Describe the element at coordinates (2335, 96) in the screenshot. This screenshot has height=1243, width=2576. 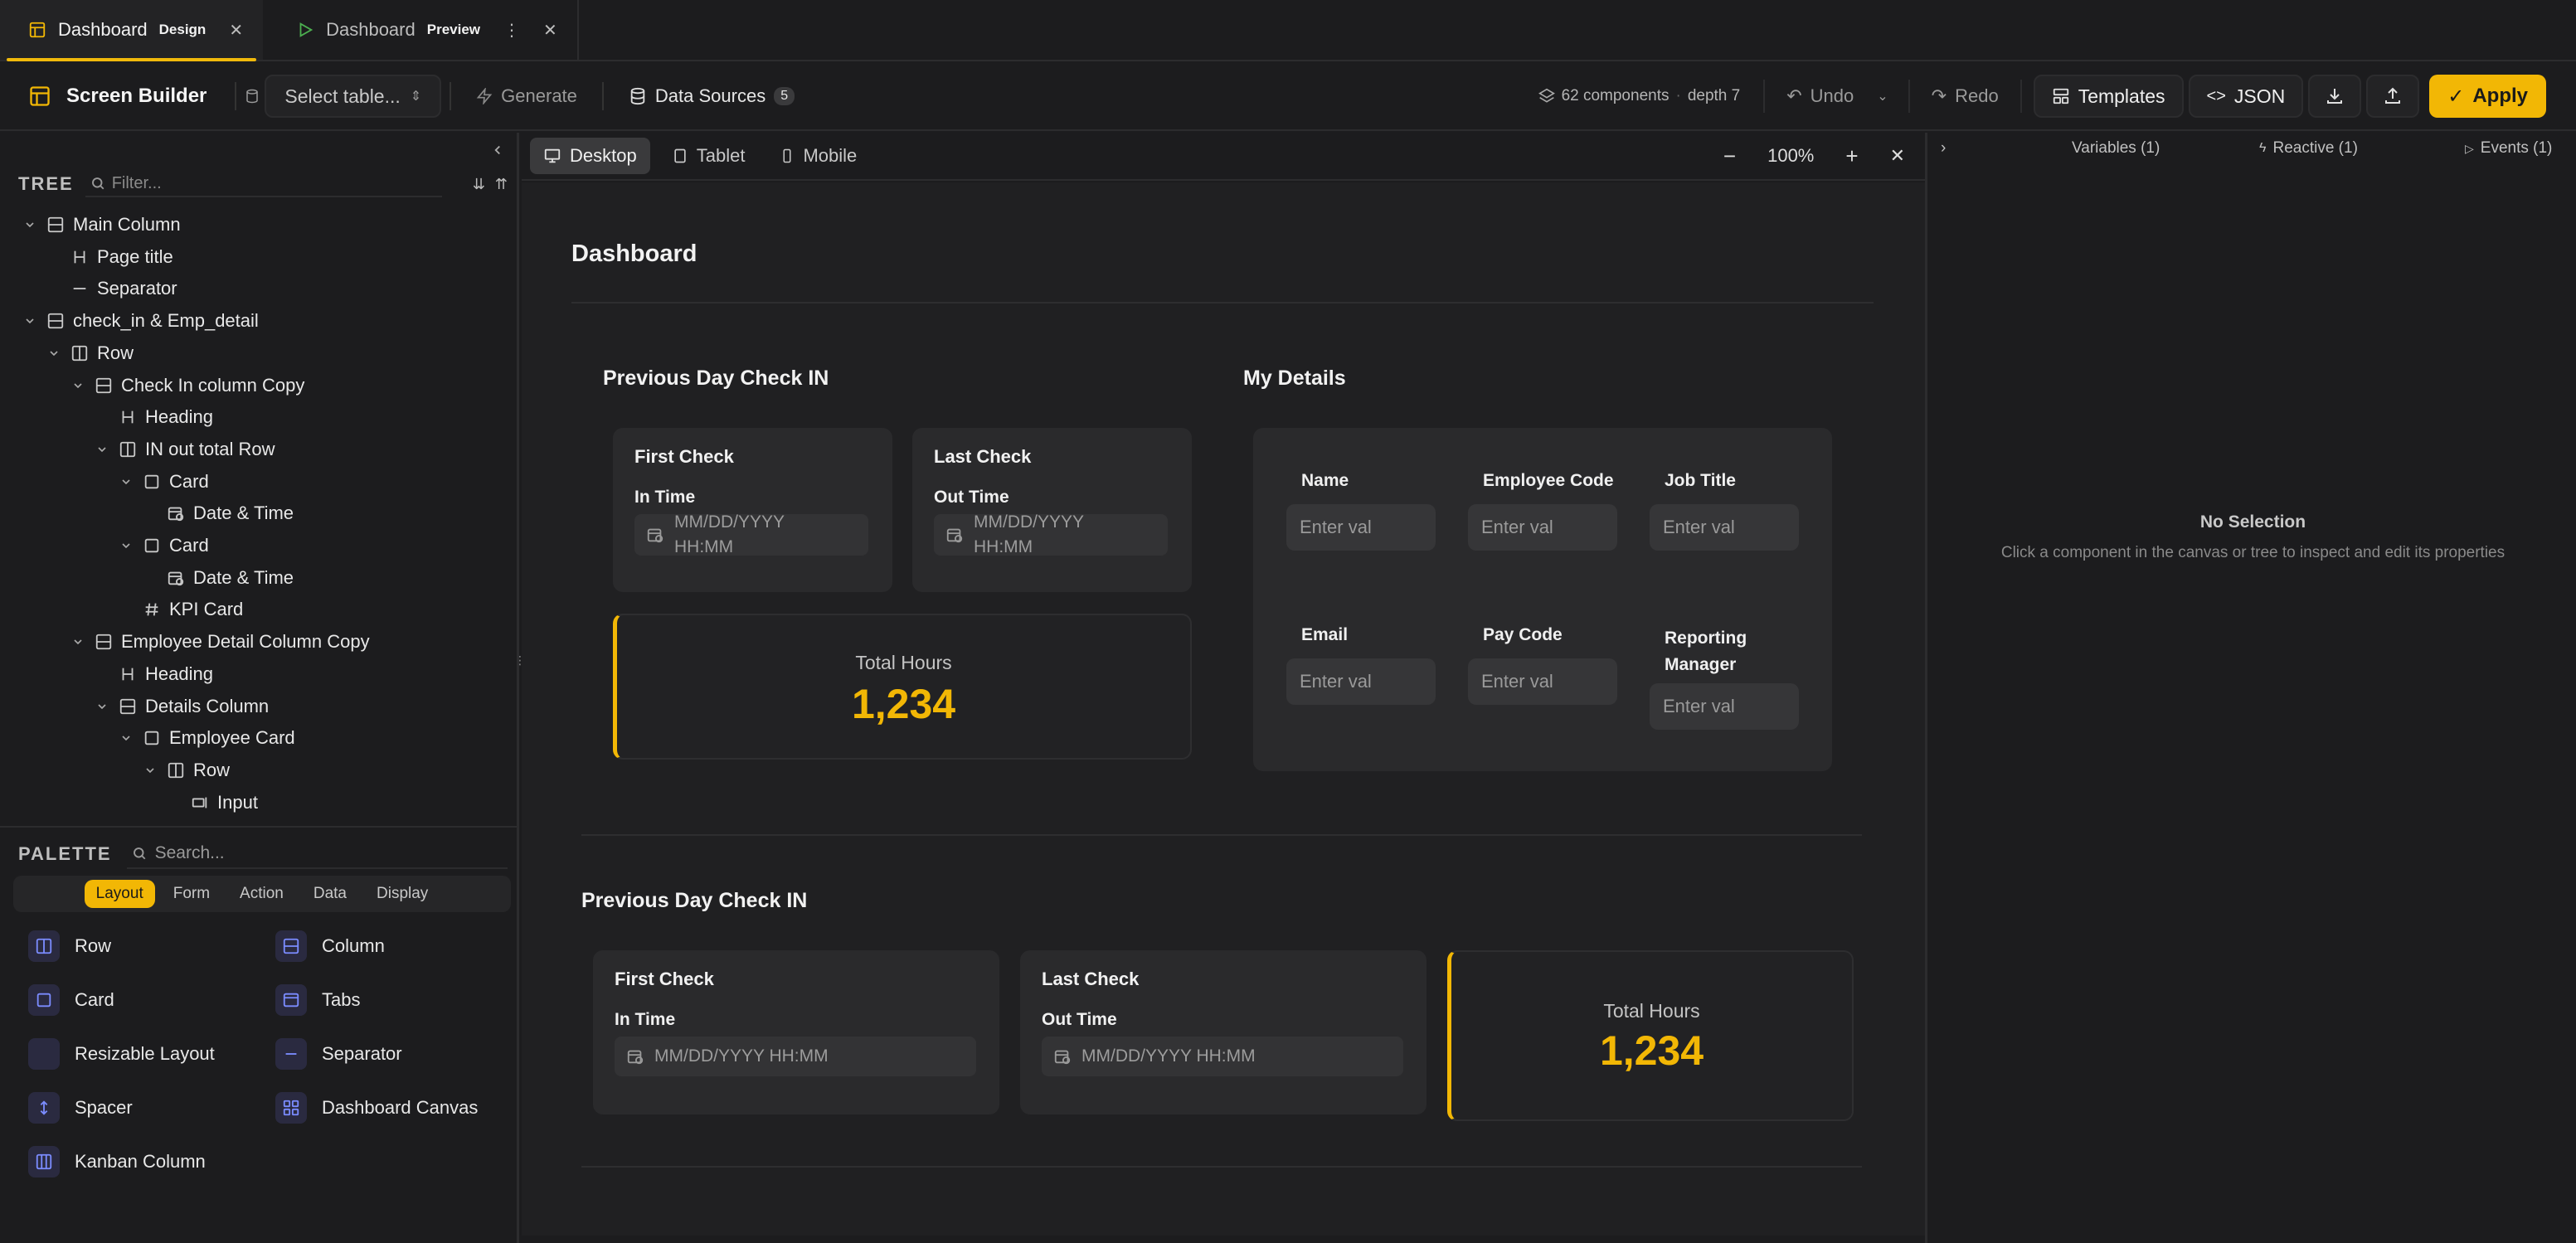
I see `download-button` at that location.